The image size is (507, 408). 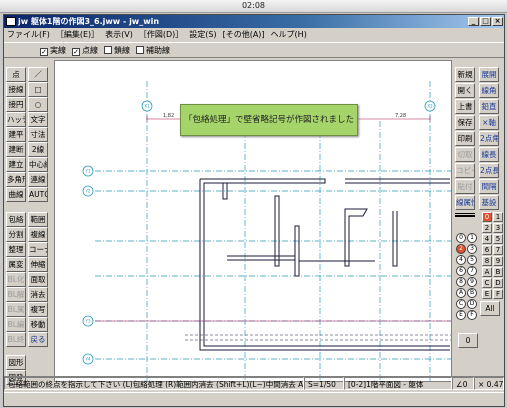 I want to click on tool-button: 鉛直, so click(x=489, y=106).